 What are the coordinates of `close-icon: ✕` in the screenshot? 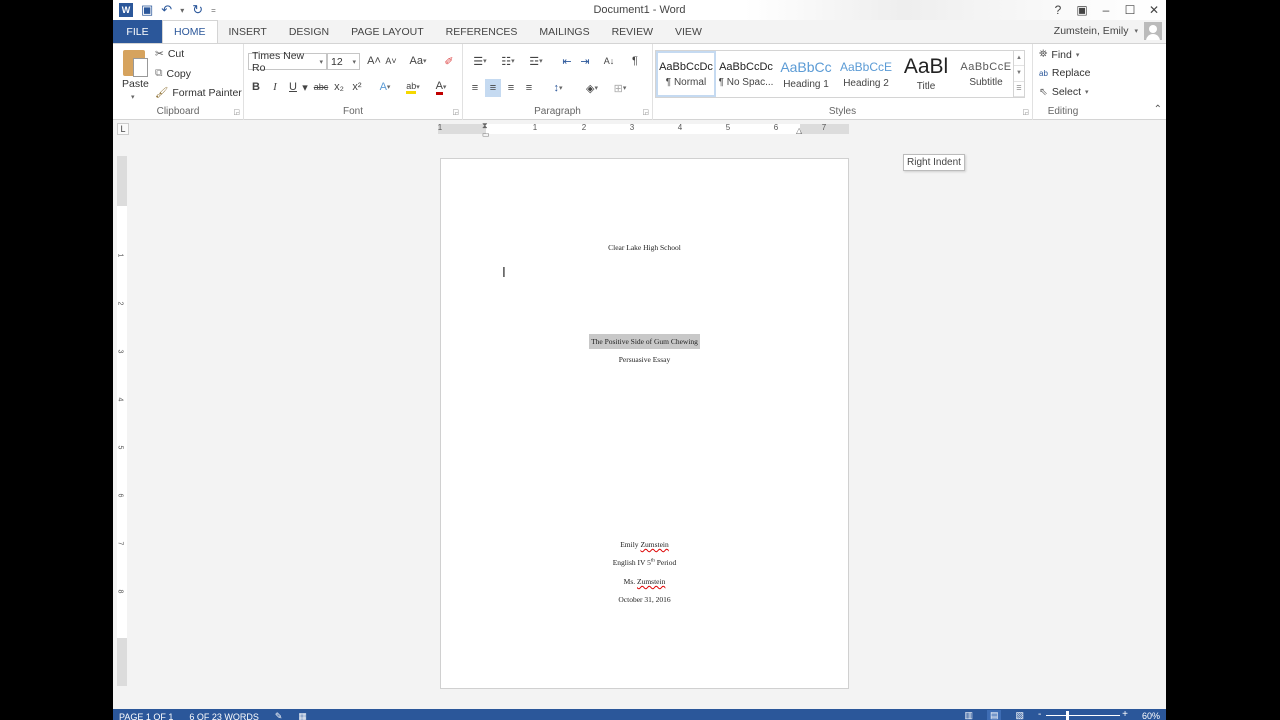 It's located at (1154, 10).